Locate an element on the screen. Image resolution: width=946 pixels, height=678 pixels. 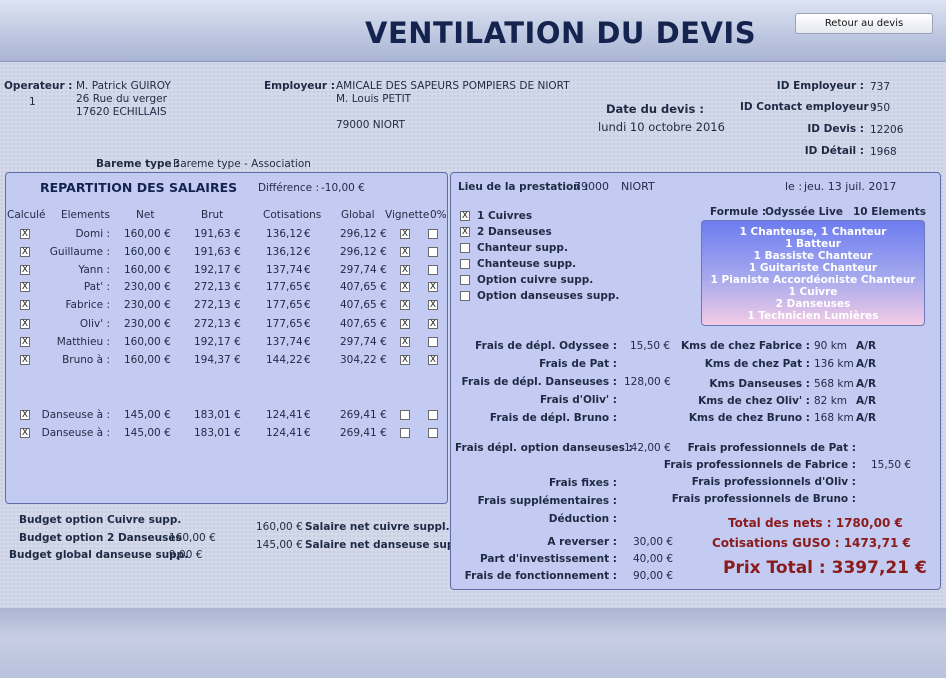
formule-line: 2 Danseuses is located at coordinates (813, 304).